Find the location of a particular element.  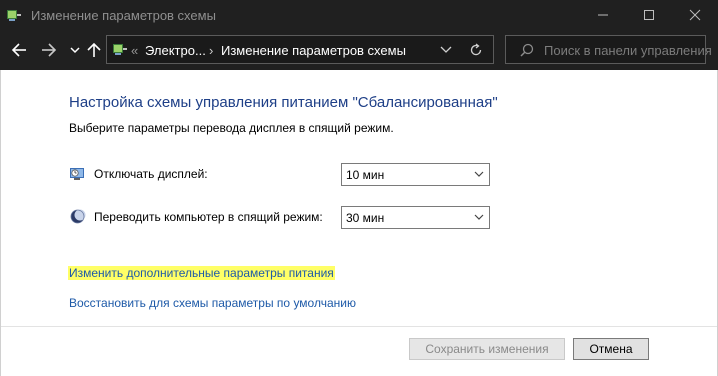

search-icon is located at coordinates (527, 50).